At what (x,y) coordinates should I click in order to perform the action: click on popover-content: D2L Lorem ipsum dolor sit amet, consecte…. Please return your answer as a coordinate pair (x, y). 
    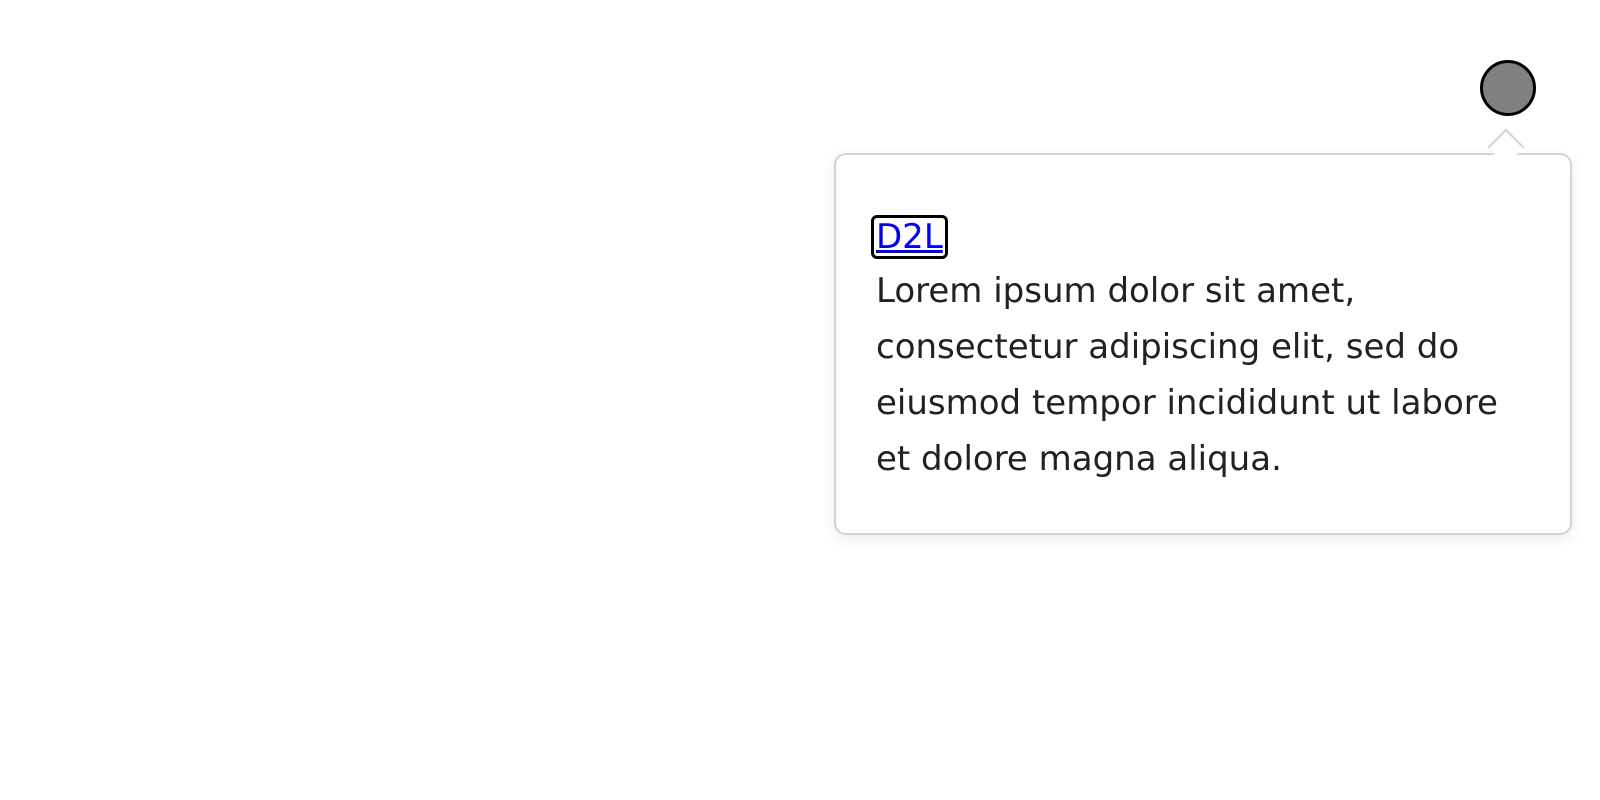
    Looking at the image, I should click on (1198, 348).